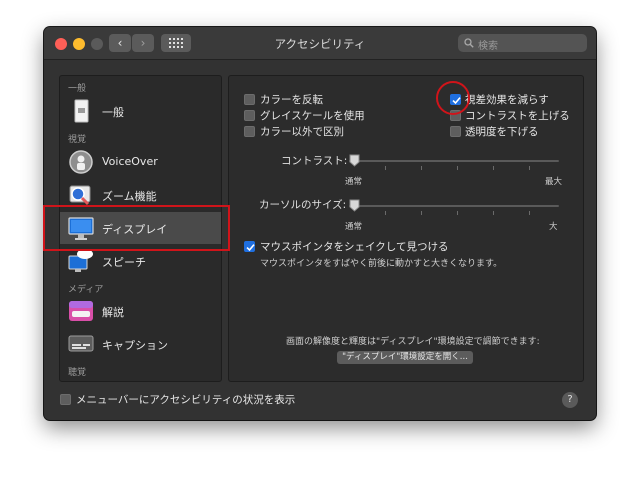 This screenshot has width=640, height=478. I want to click on shake-to-locate-checkbox, so click(249, 246).